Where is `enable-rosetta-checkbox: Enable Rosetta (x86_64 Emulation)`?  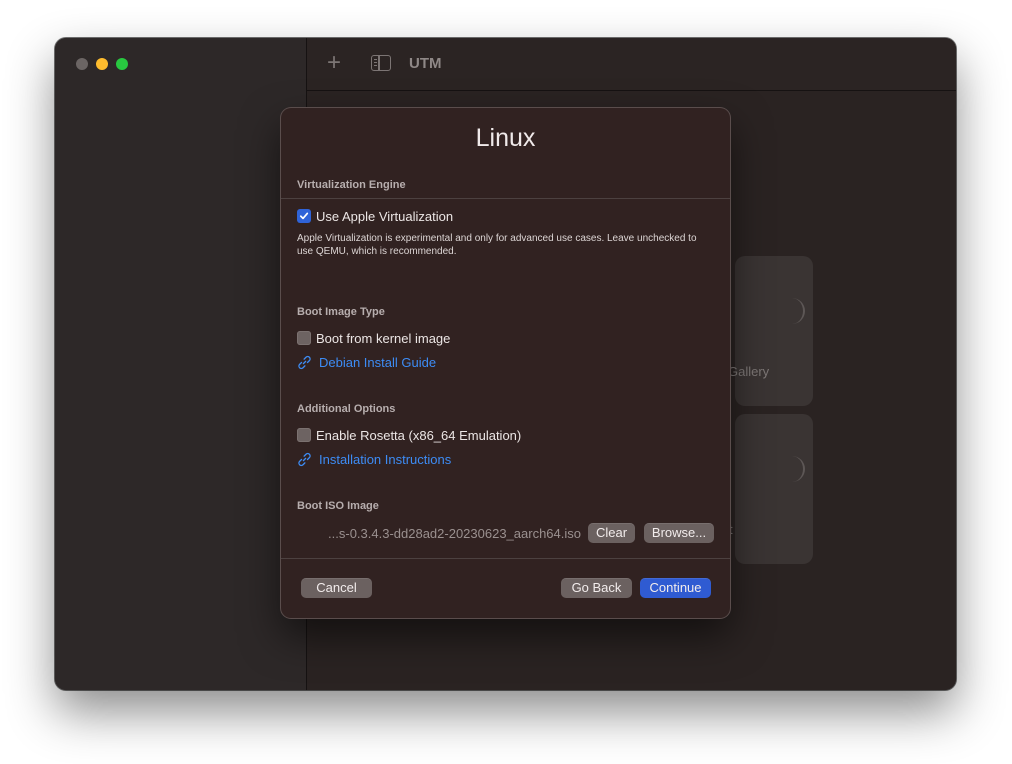
enable-rosetta-checkbox: Enable Rosetta (x86_64 Emulation) is located at coordinates (409, 435).